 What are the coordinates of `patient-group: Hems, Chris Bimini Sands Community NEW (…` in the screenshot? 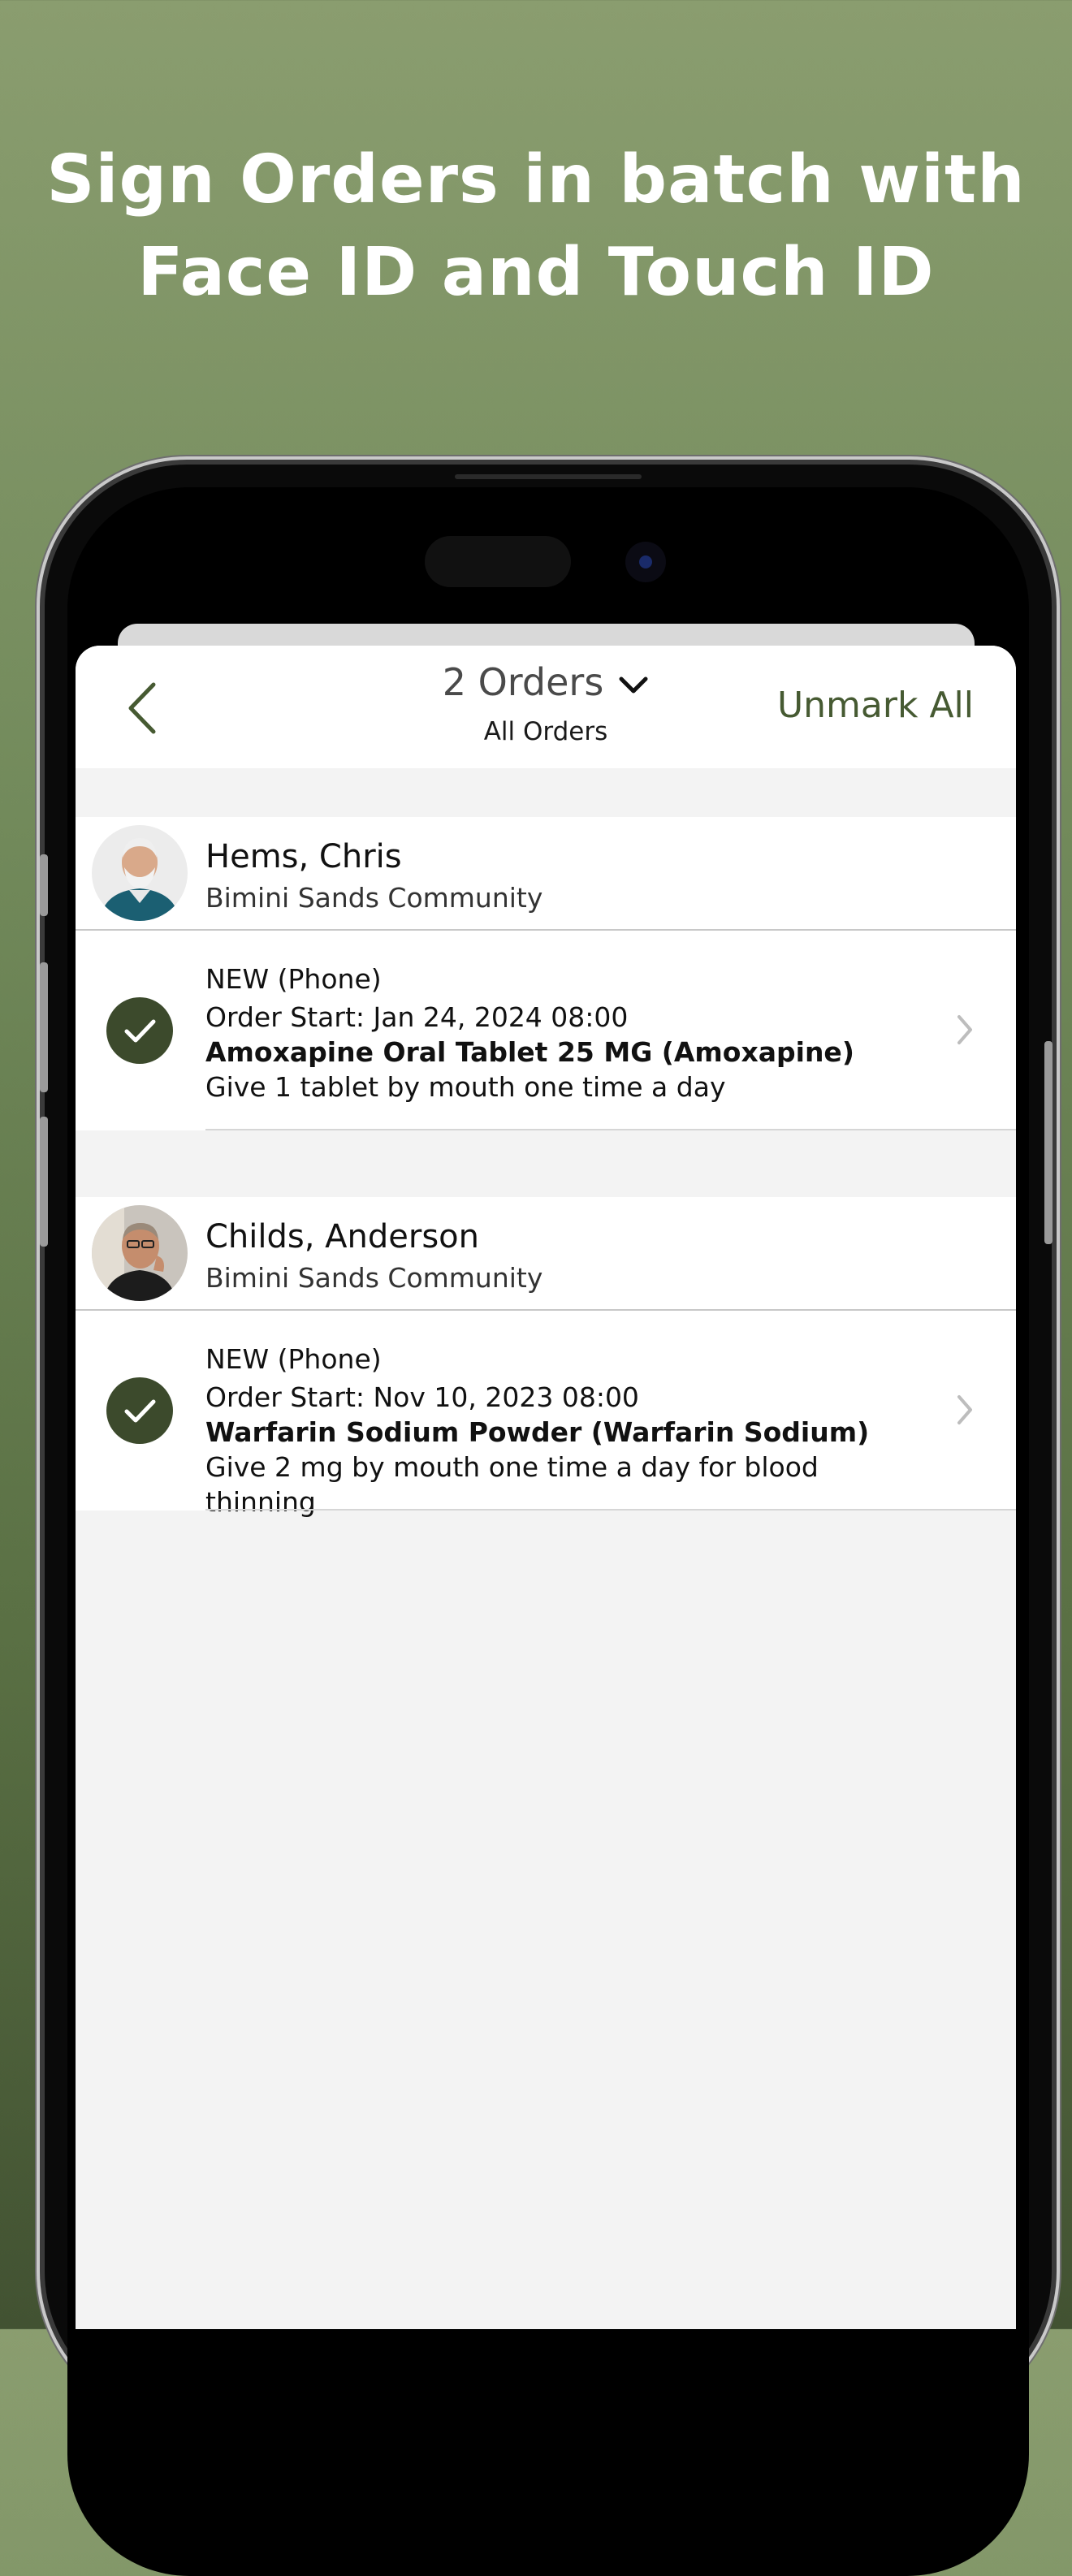 It's located at (546, 974).